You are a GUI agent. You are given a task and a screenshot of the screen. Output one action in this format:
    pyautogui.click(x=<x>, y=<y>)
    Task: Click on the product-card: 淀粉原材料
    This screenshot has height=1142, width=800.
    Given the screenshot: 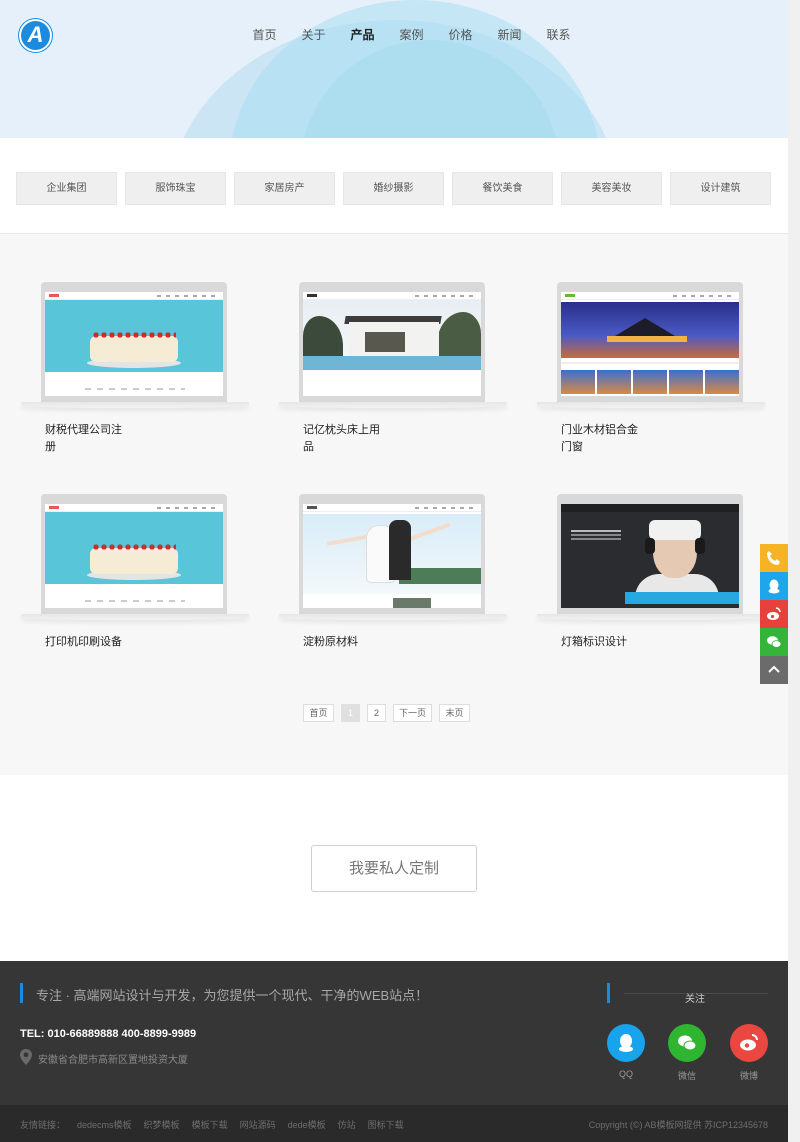 What is the action you would take?
    pyautogui.click(x=393, y=584)
    